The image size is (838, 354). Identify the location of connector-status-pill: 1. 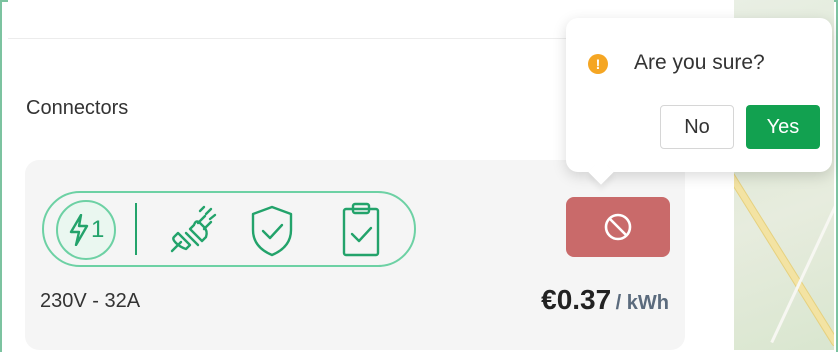
(229, 229).